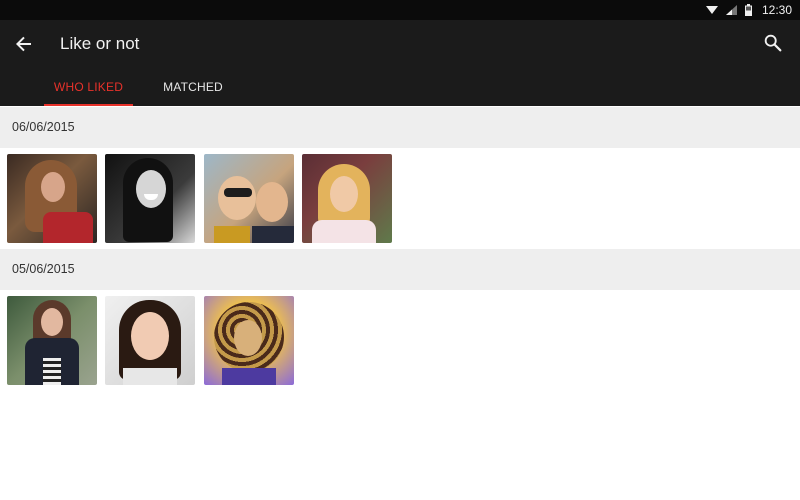  I want to click on battery-icon, so click(748, 10).